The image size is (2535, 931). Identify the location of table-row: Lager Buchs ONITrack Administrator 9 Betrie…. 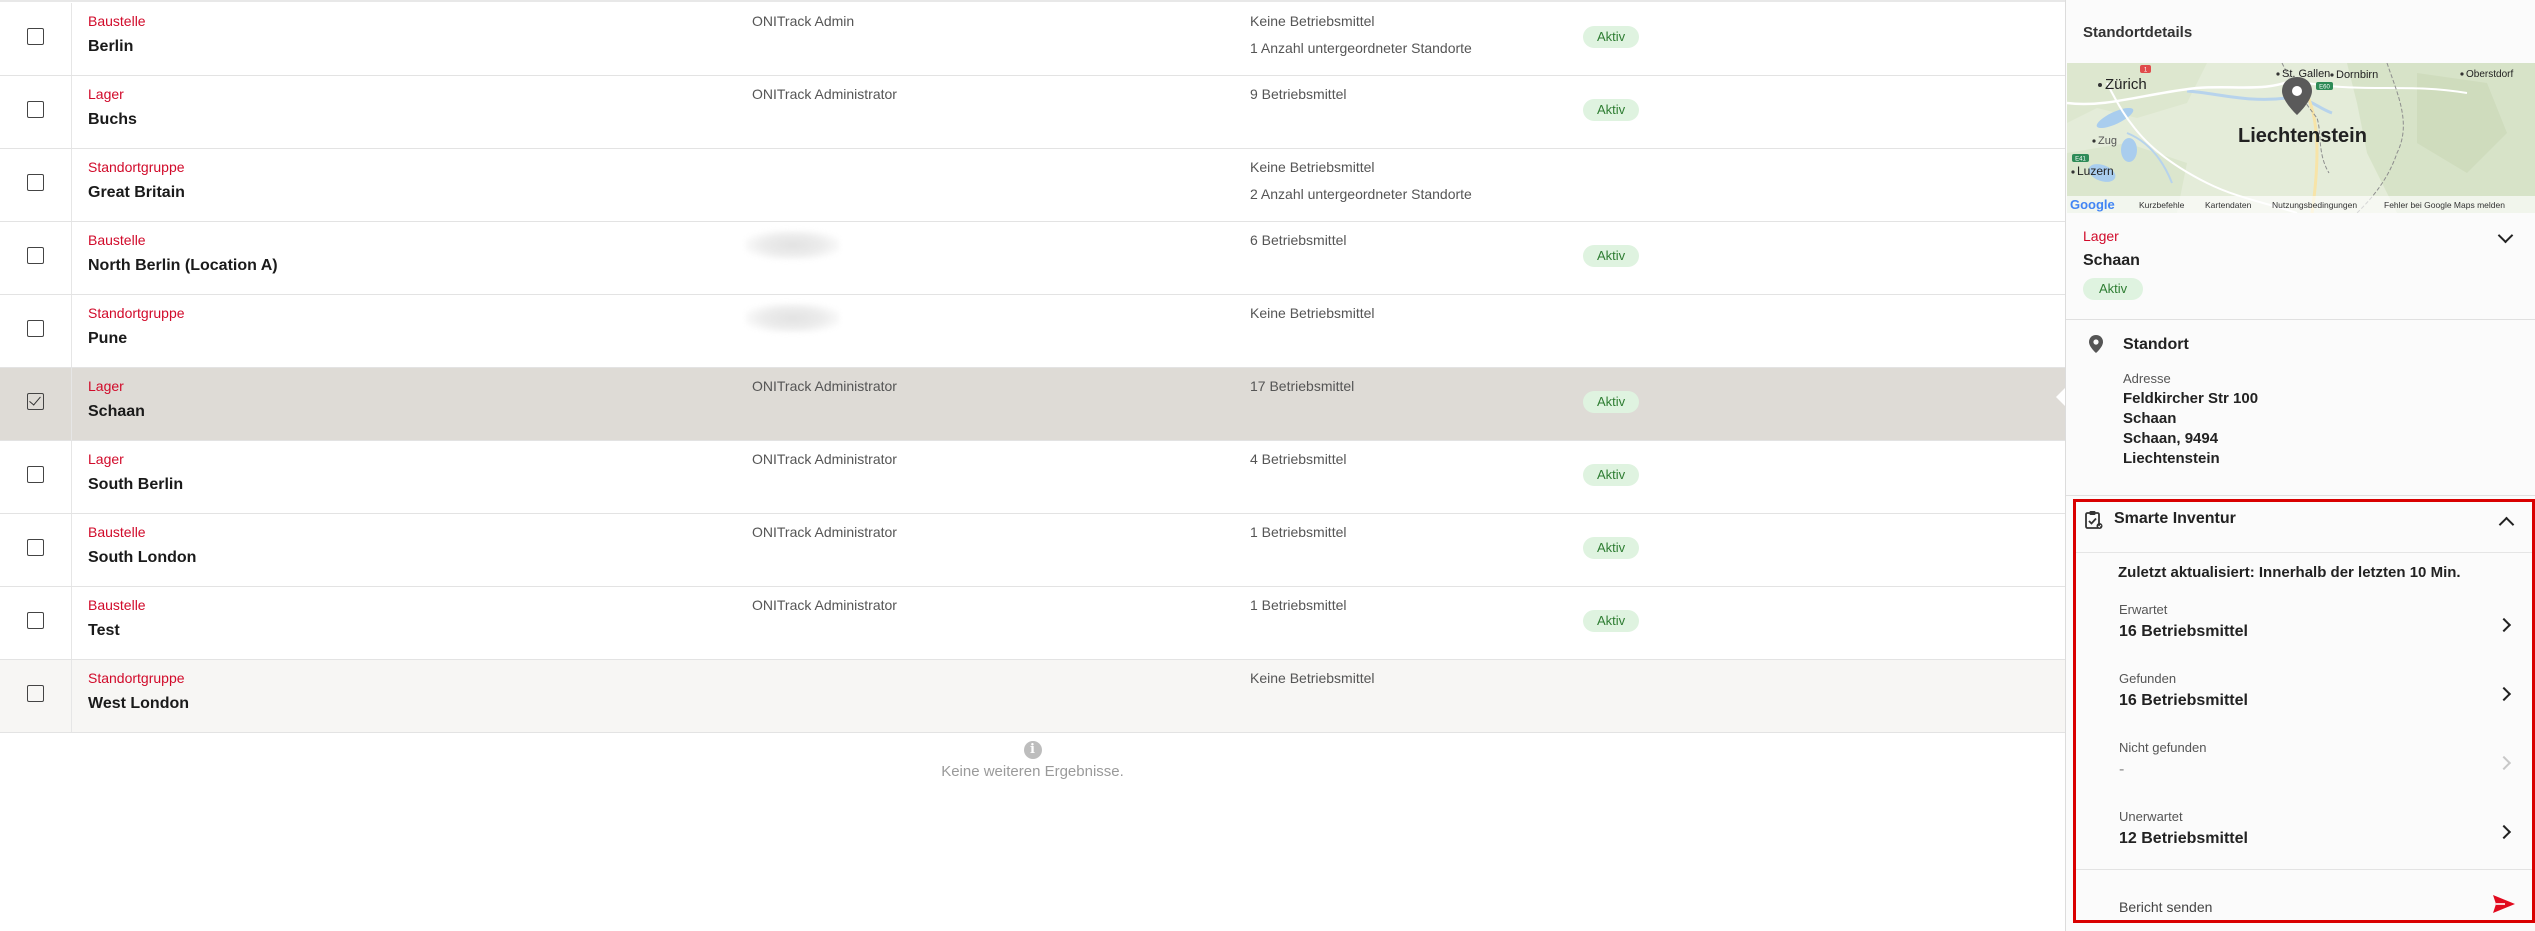
(1032, 112).